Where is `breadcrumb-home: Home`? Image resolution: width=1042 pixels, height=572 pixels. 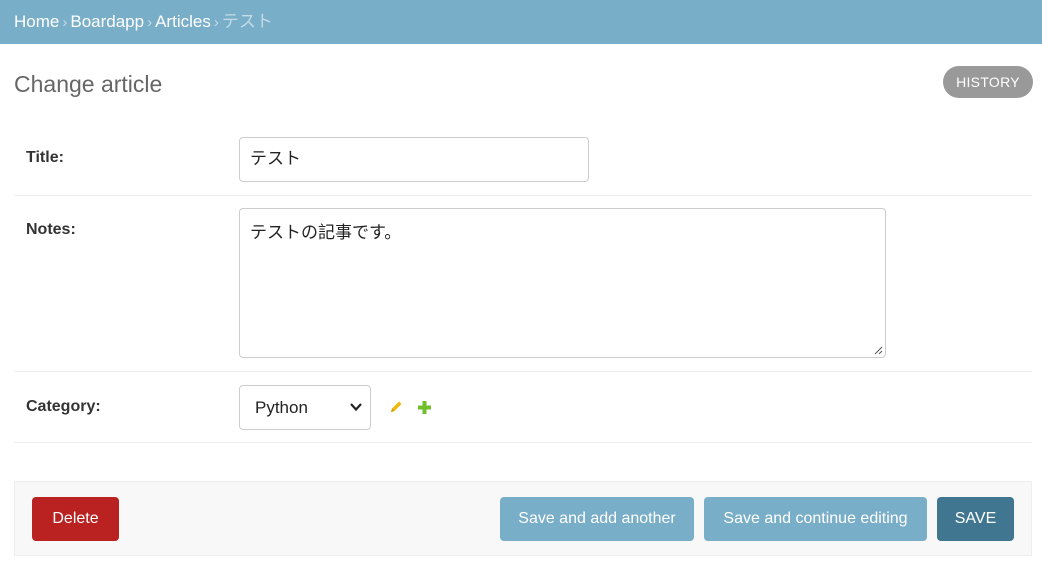 breadcrumb-home: Home is located at coordinates (36, 21).